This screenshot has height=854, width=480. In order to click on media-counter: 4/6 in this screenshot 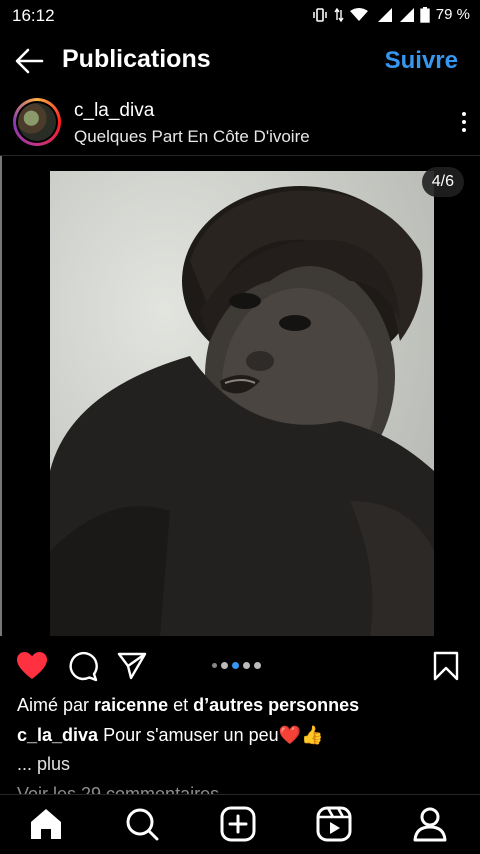, I will do `click(442, 182)`.